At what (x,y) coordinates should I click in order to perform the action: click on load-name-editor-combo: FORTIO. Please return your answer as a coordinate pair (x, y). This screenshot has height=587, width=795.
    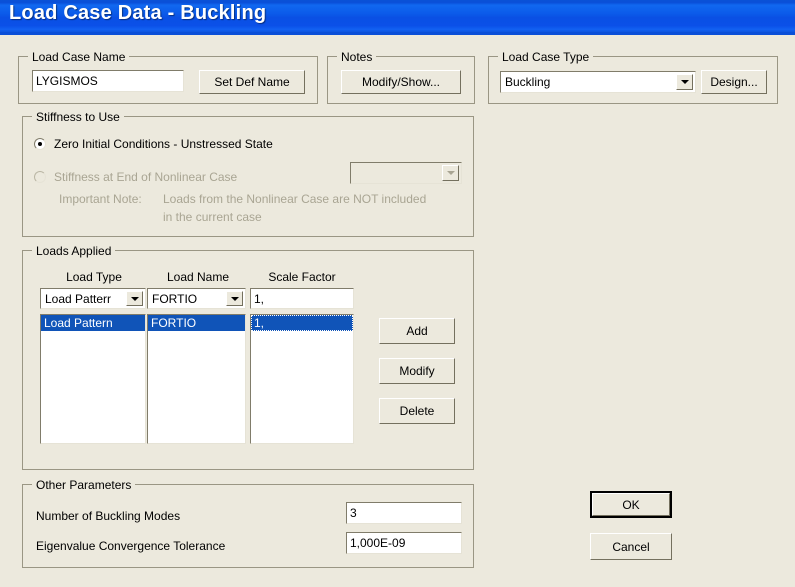
    Looking at the image, I should click on (196, 298).